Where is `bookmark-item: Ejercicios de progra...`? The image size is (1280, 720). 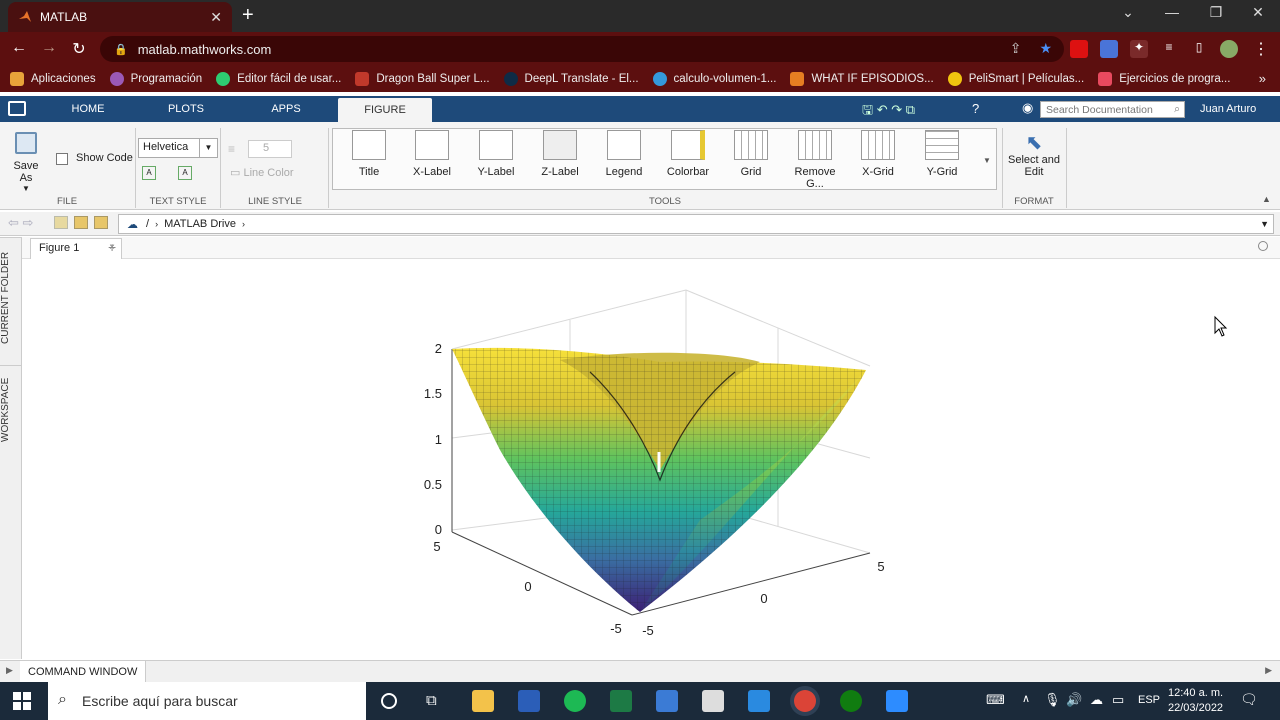
bookmark-item: Ejercicios de progra... is located at coordinates (1164, 79).